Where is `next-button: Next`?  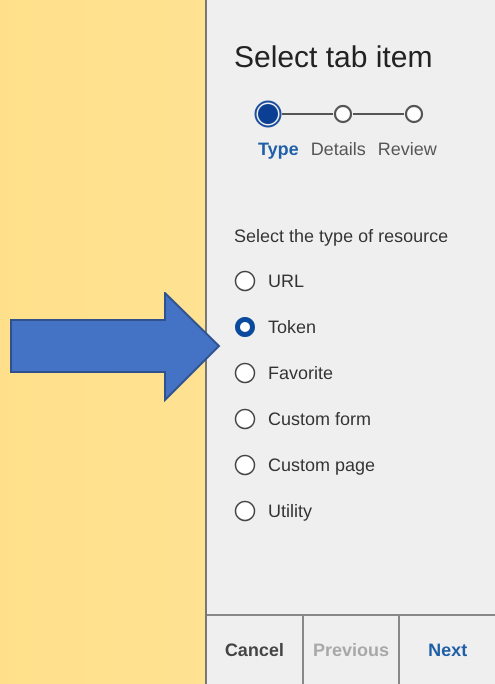
next-button: Next is located at coordinates (446, 650).